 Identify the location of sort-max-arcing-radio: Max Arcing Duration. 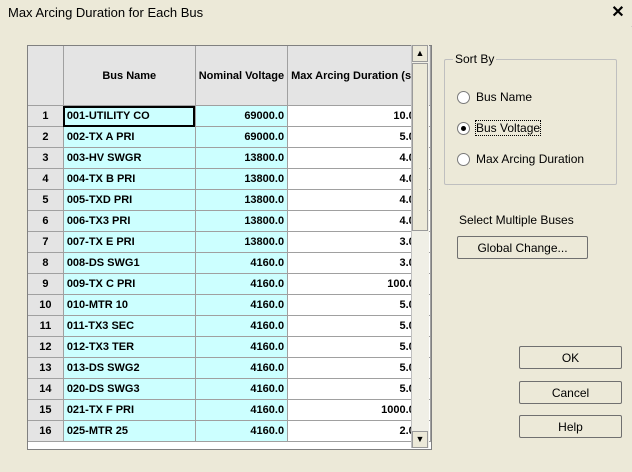
(520, 159).